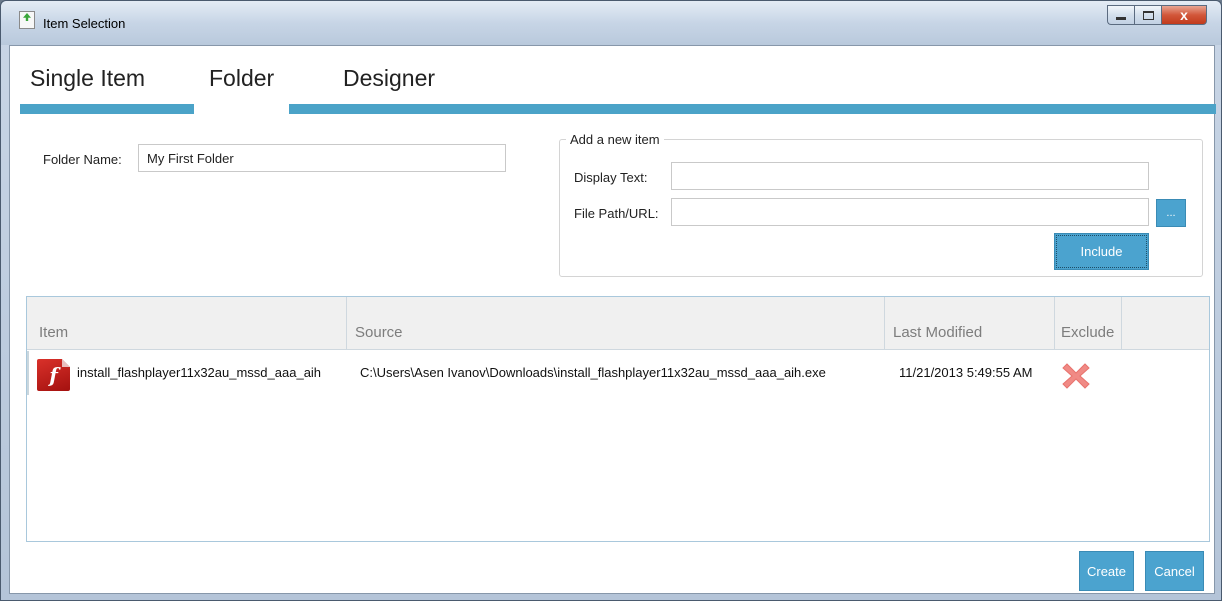 This screenshot has width=1222, height=601. I want to click on item-name-cell: install_flashplayer11x32au_mssd_aaa_aih, so click(199, 372).